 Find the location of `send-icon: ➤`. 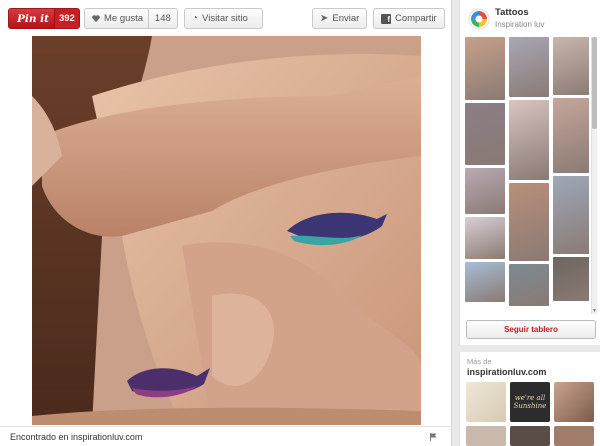

send-icon: ➤ is located at coordinates (324, 18).